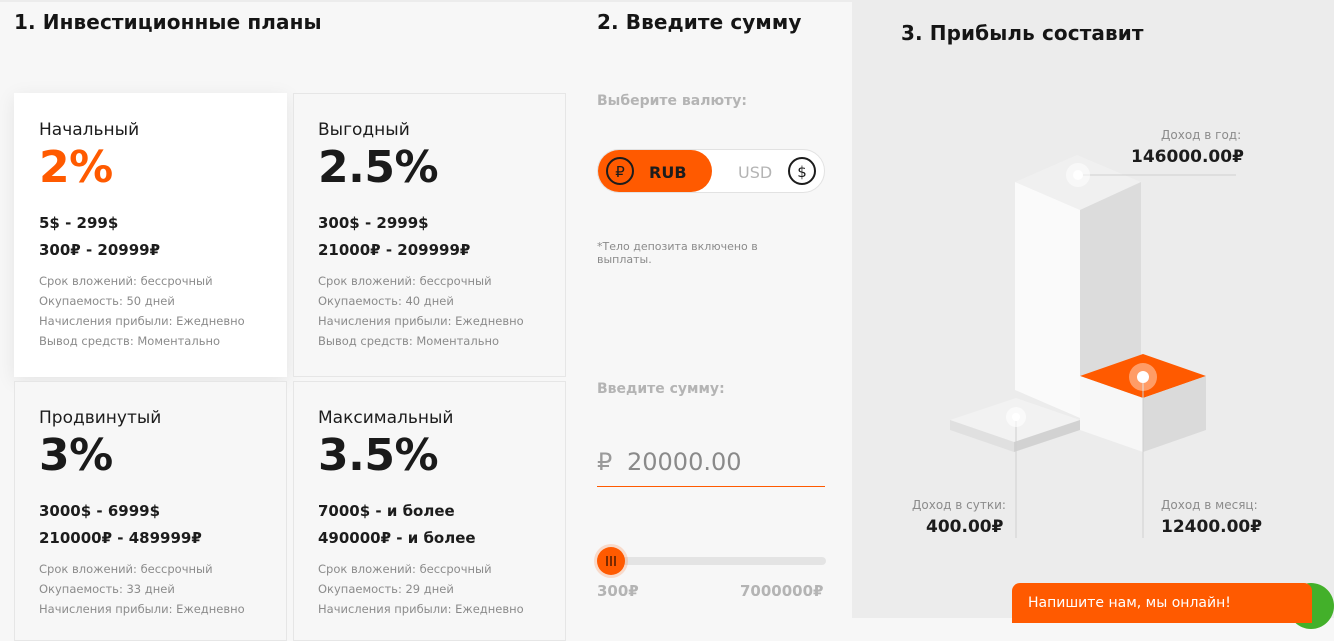  Describe the element at coordinates (397, 538) in the screenshot. I see `plan-rub-range: 490000₽ - и более` at that location.